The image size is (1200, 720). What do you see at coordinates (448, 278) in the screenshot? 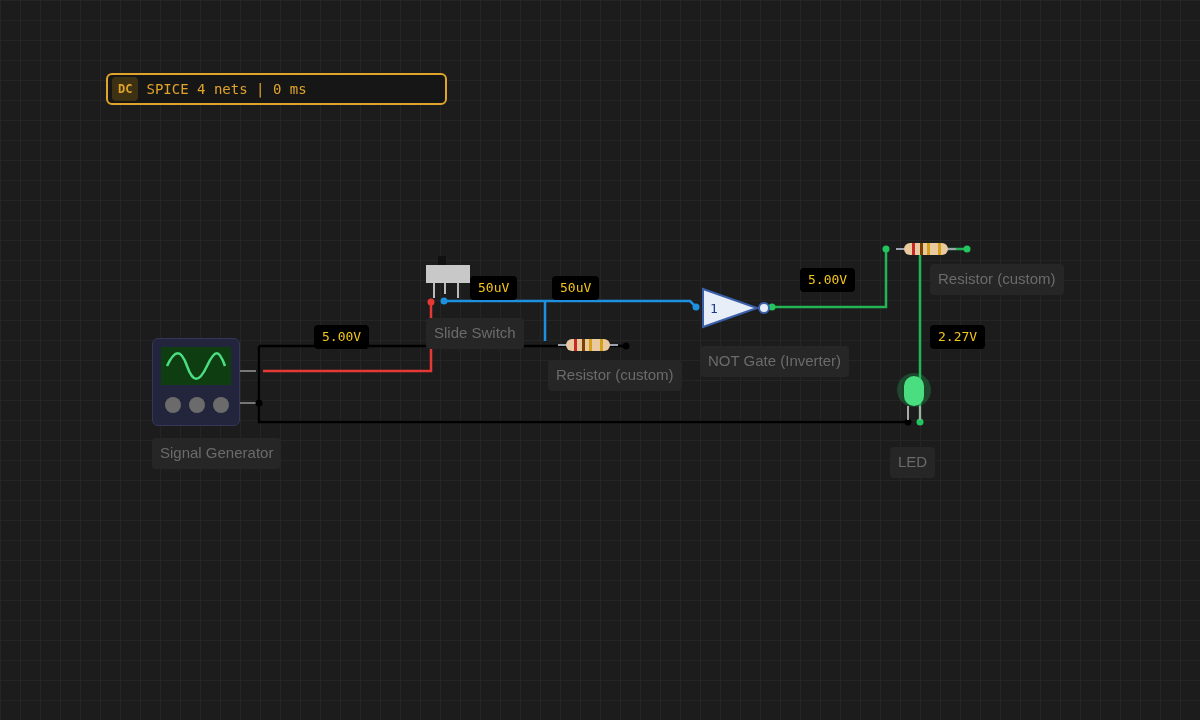
I see `slide-switch-icon` at bounding box center [448, 278].